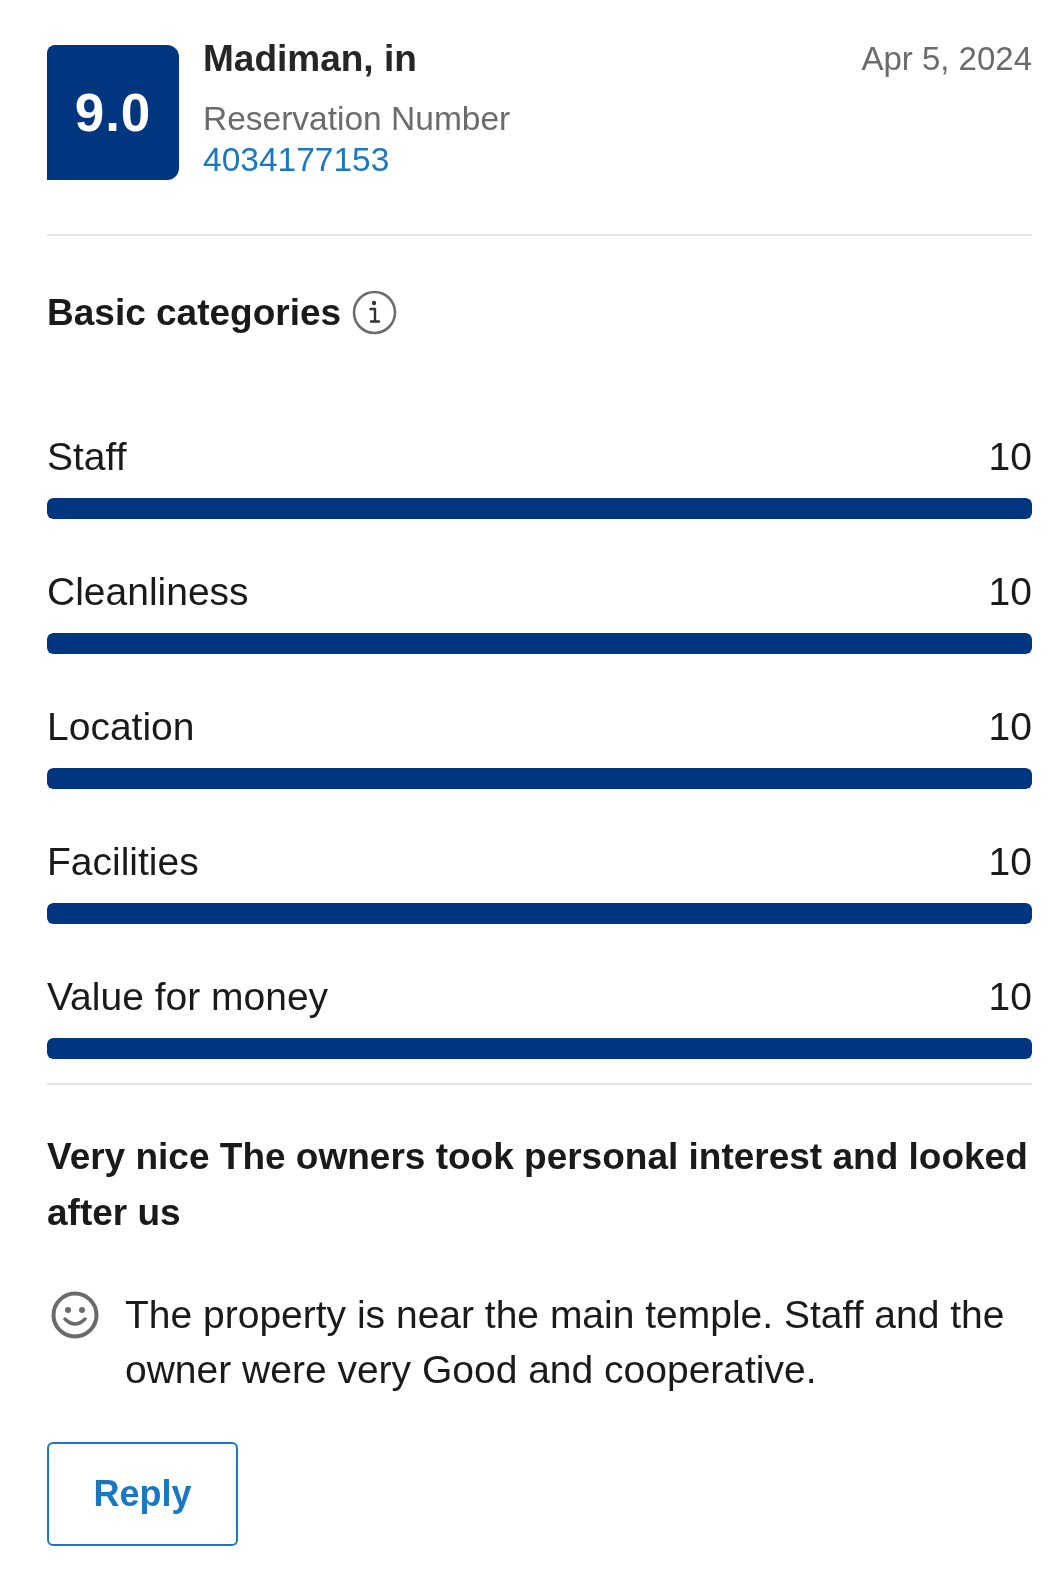 The width and height of the screenshot is (1061, 1592). I want to click on section-title: Basic categories, so click(194, 312).